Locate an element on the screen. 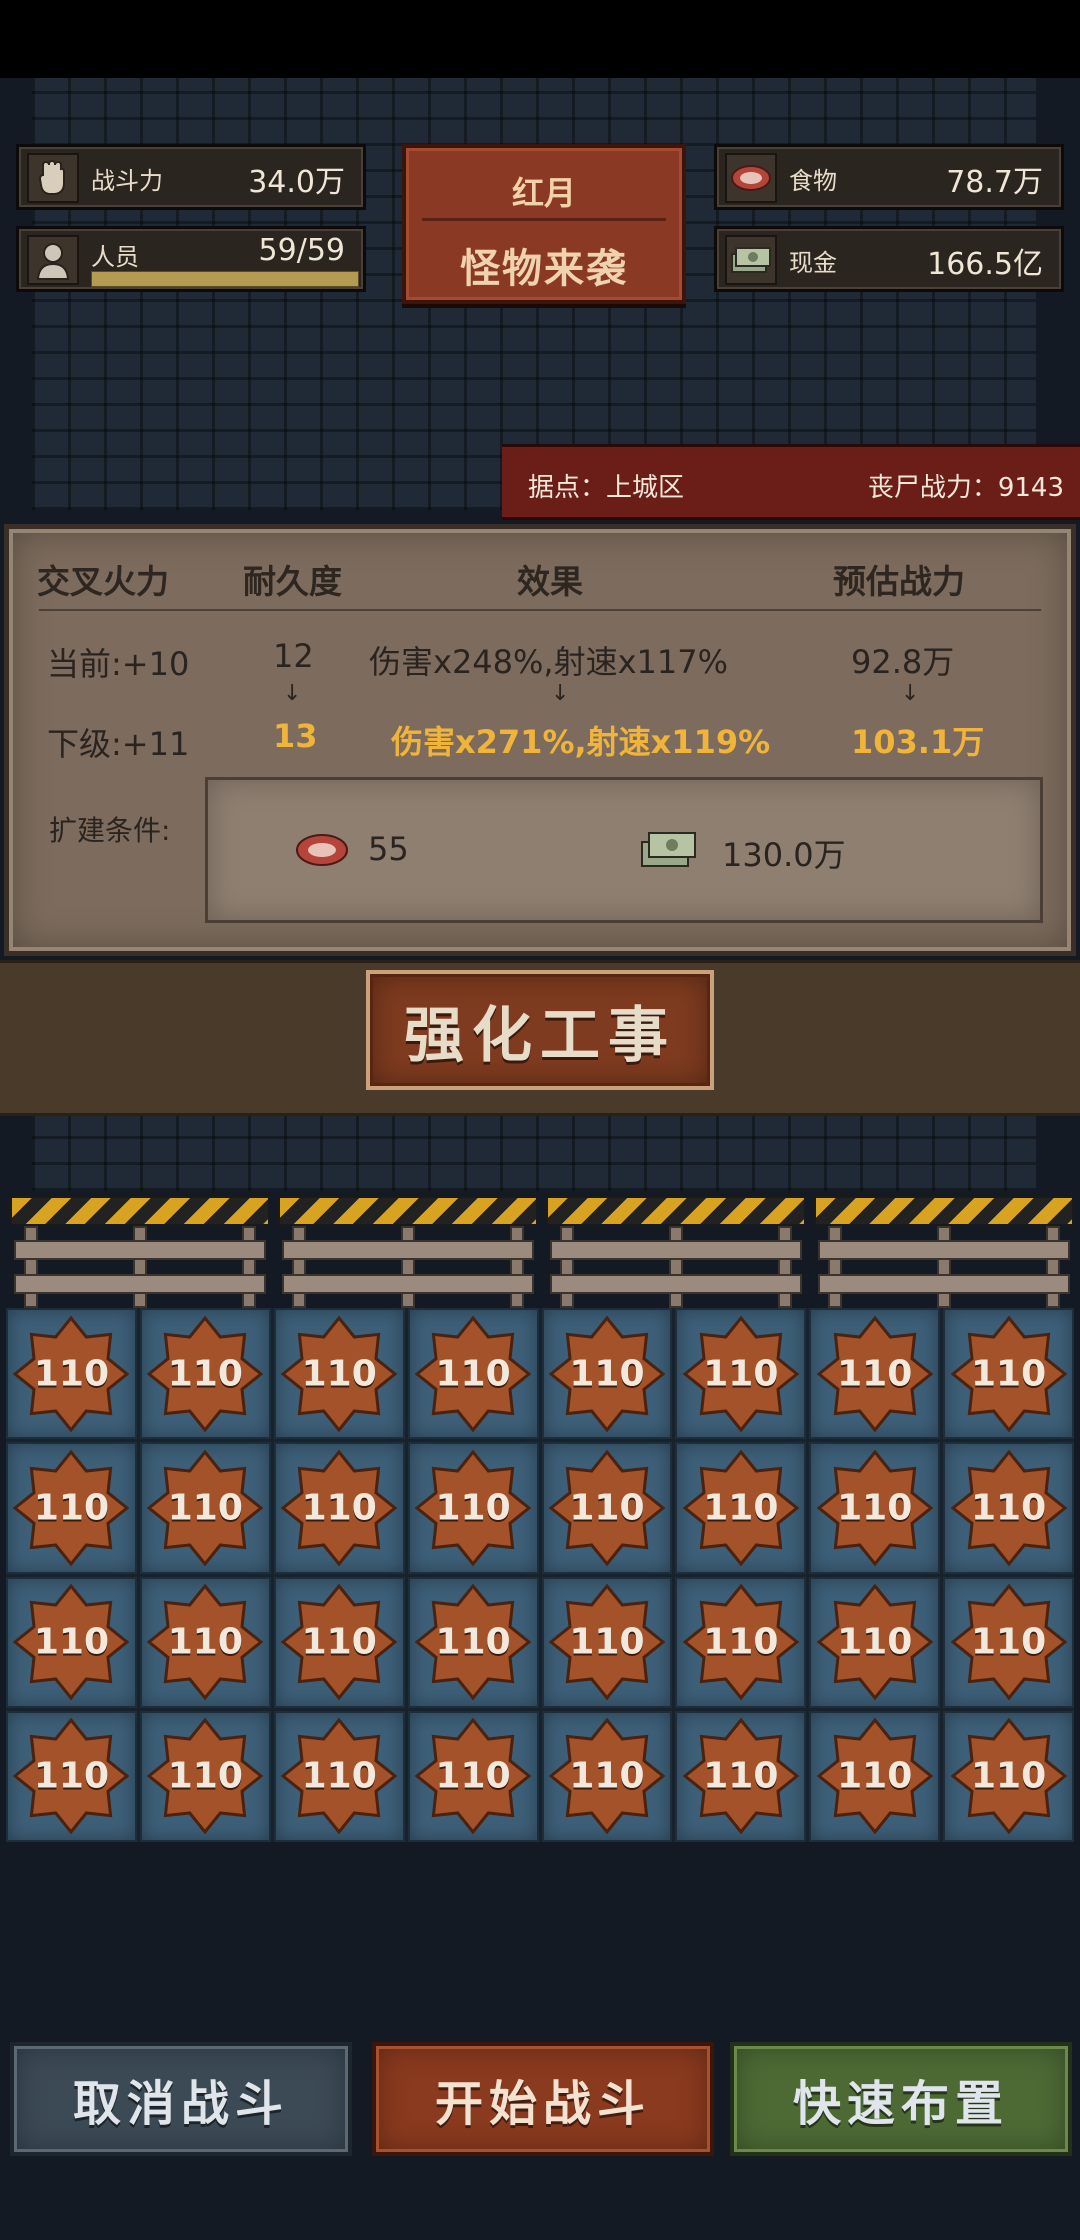  cancel-battle-button: 取消战斗 is located at coordinates (181, 2099).